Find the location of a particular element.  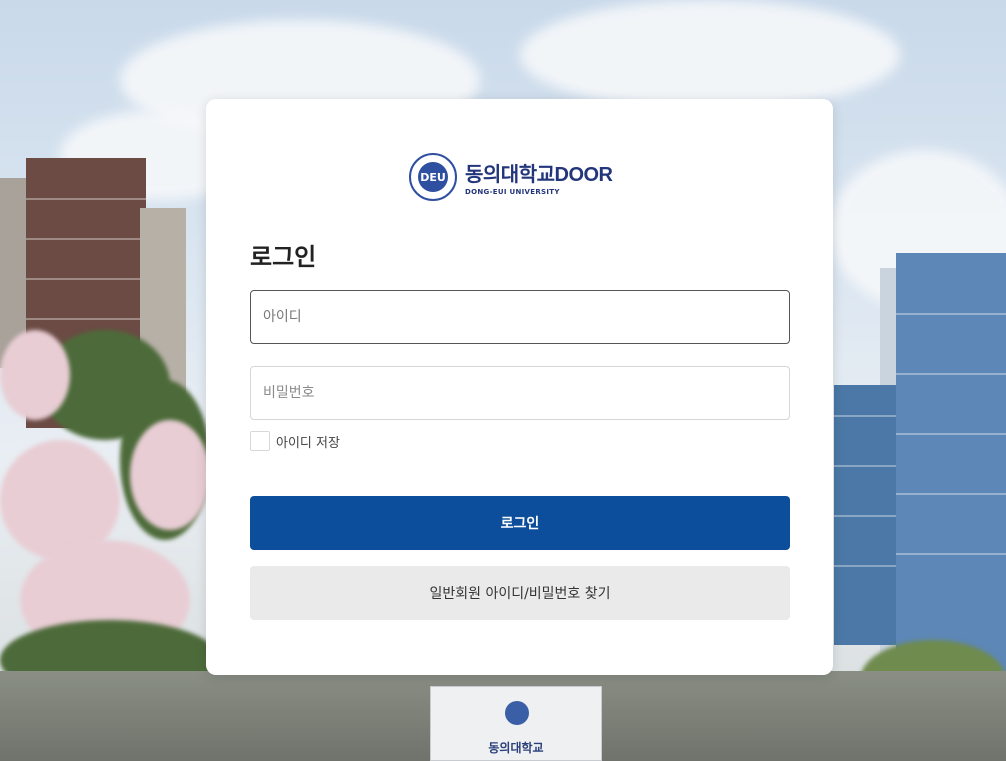

login-button: 로그인 is located at coordinates (520, 523).